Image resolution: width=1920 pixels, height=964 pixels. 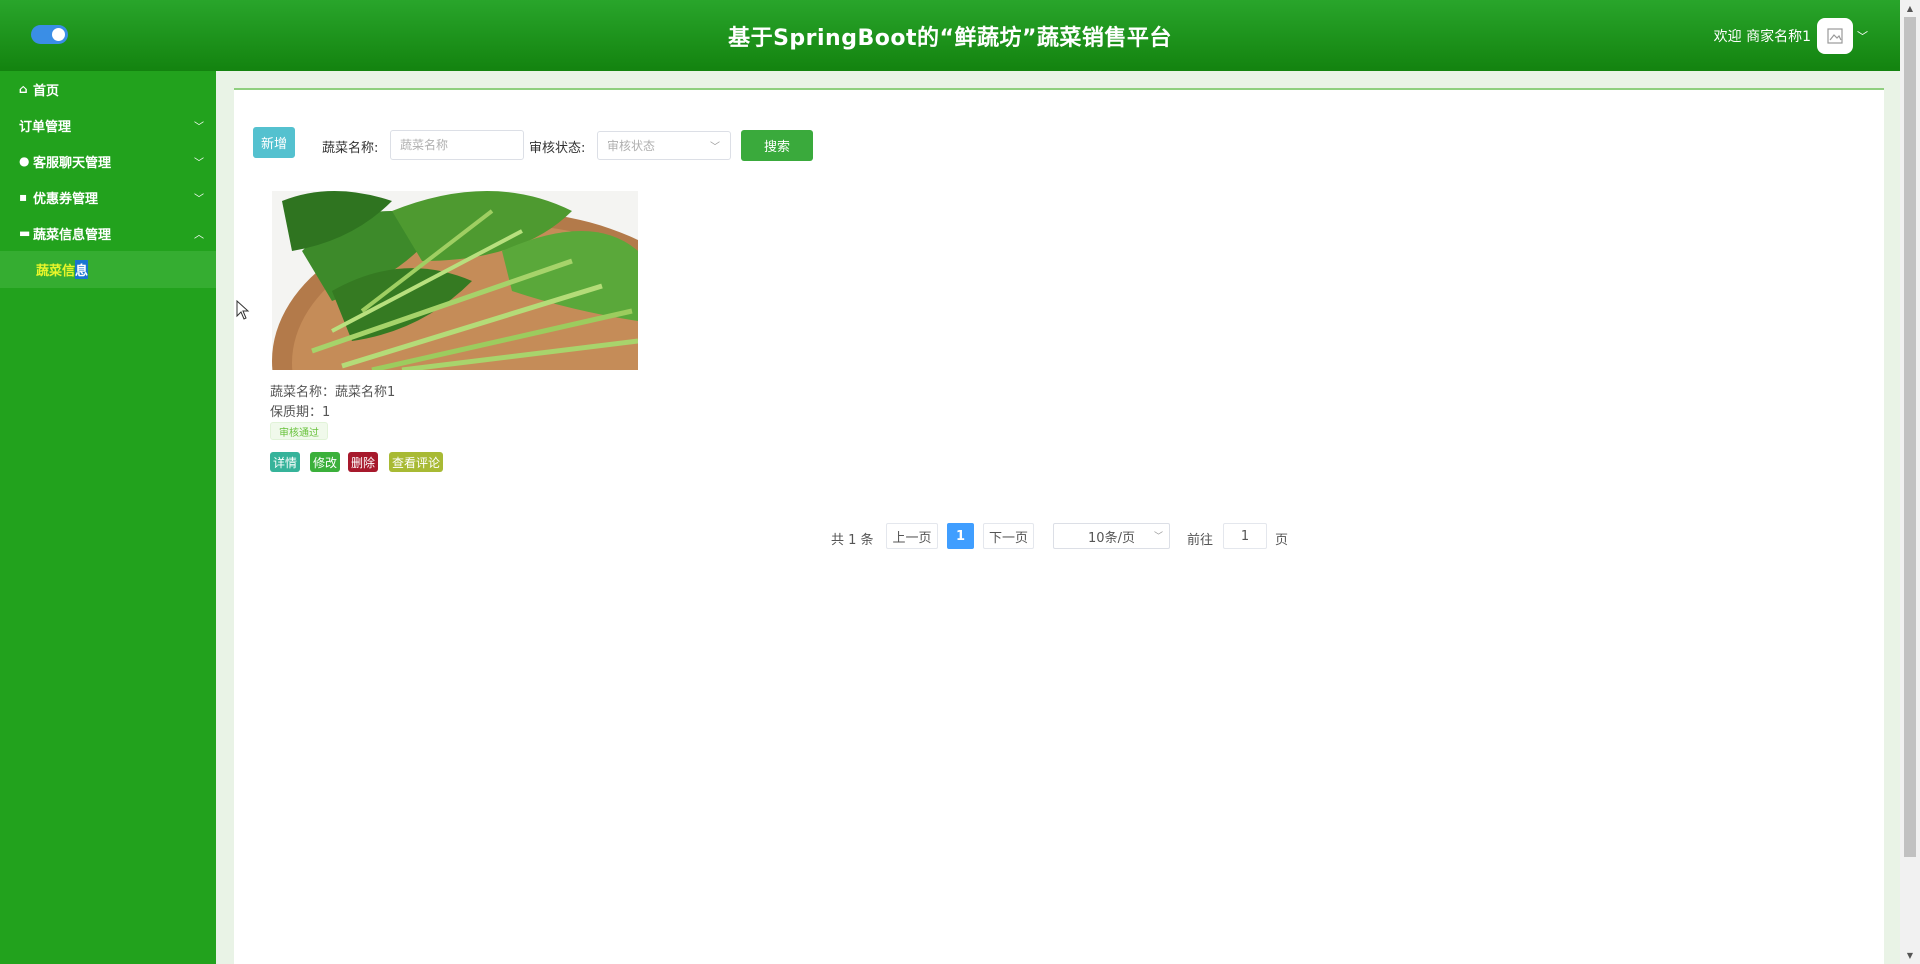 What do you see at coordinates (108, 161) in the screenshot?
I see `sidebar-item-chat: ● 客服聊天管理 ﹀` at bounding box center [108, 161].